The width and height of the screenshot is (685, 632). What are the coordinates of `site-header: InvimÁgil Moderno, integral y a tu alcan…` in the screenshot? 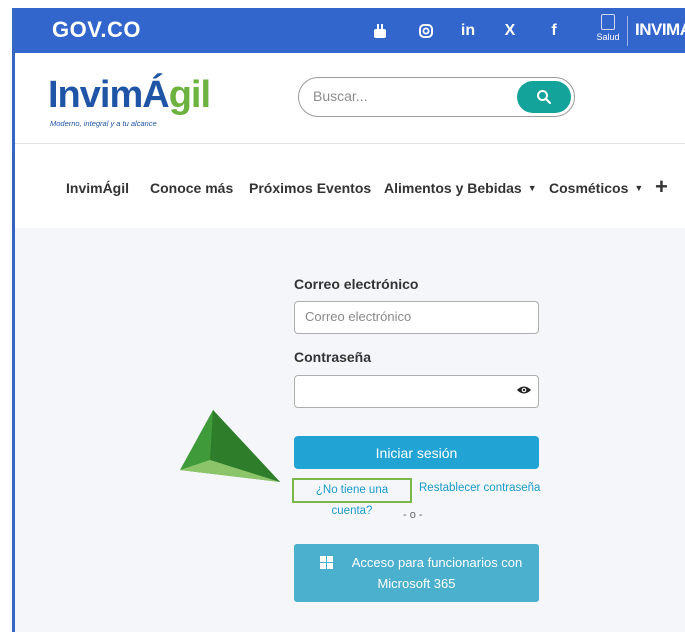 It's located at (350, 98).